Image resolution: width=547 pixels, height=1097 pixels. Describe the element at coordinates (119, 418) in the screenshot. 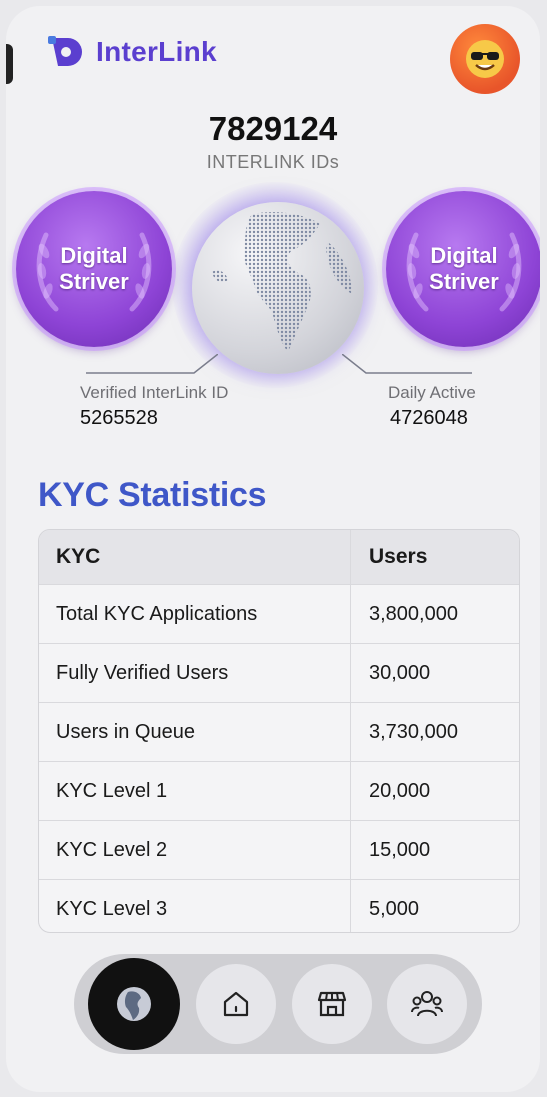

I see `verified-id-value: 5265528` at that location.